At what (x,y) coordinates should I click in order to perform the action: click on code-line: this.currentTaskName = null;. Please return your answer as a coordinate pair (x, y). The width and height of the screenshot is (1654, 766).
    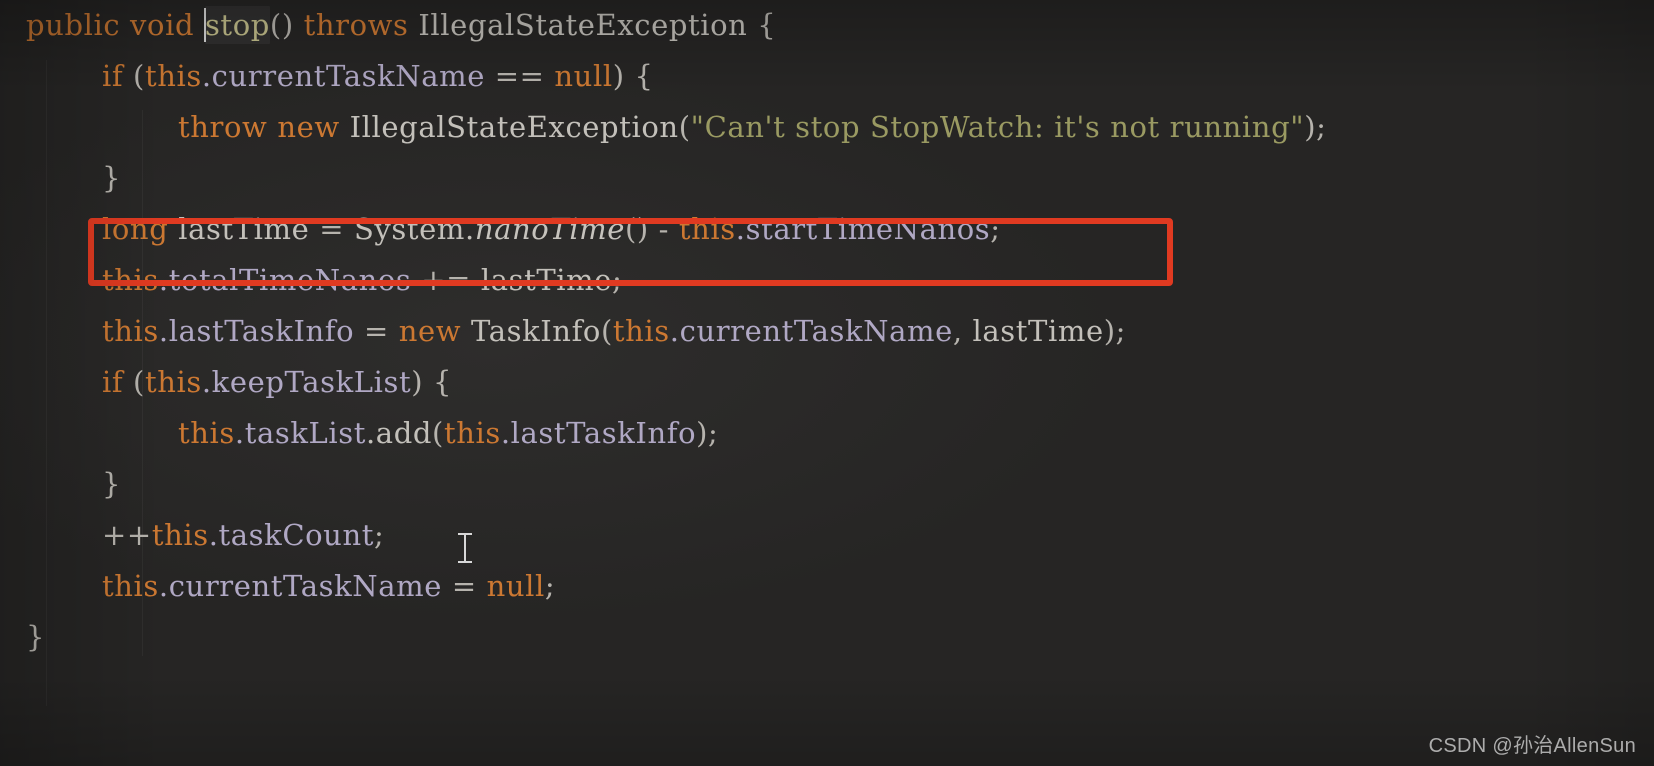
    Looking at the image, I should click on (827, 586).